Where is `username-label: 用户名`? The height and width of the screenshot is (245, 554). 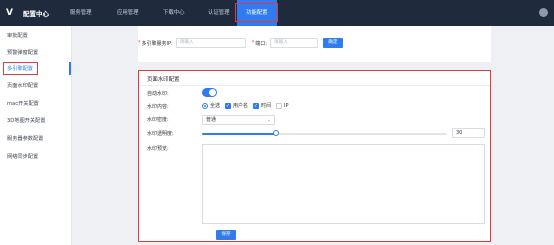 username-label: 用户名 is located at coordinates (241, 106).